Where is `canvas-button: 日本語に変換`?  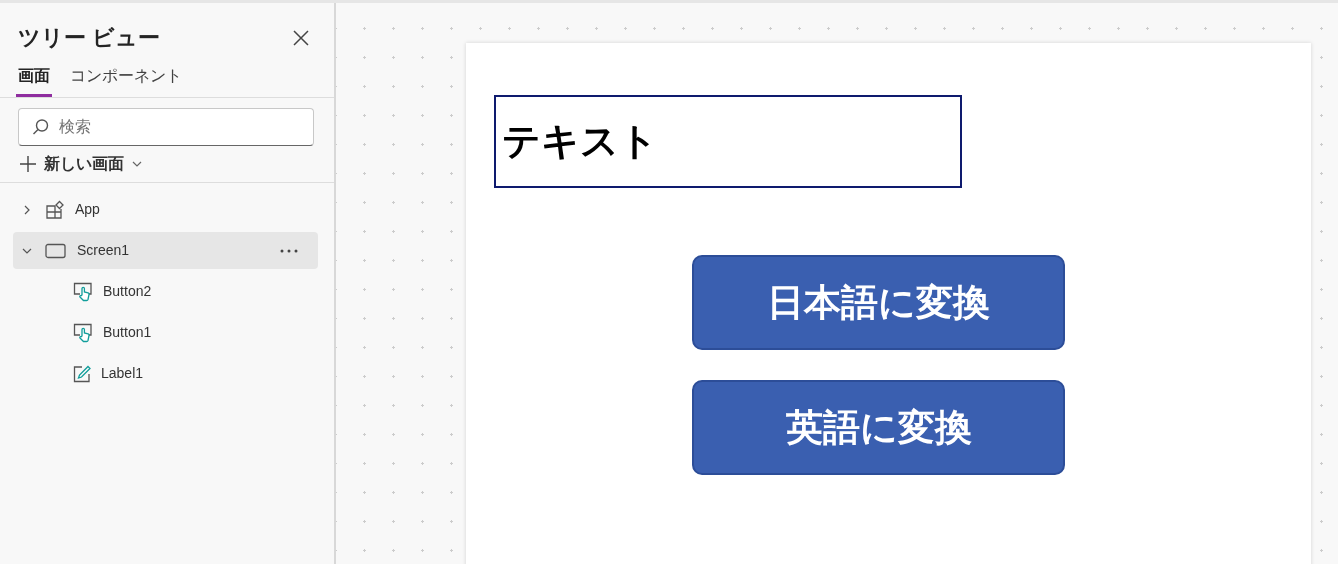
canvas-button: 日本語に変換 is located at coordinates (878, 302).